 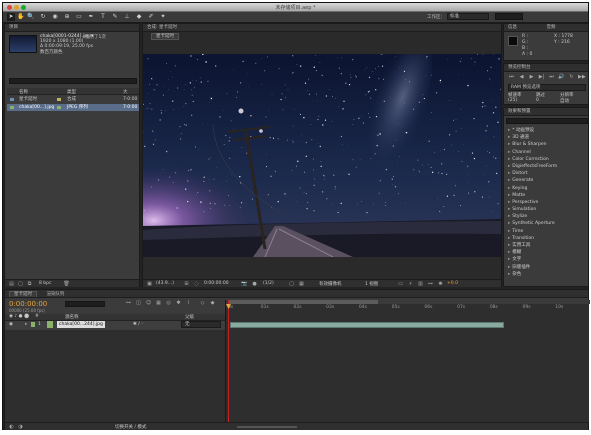 I want to click on play-icon: ▶, so click(x=531, y=77).